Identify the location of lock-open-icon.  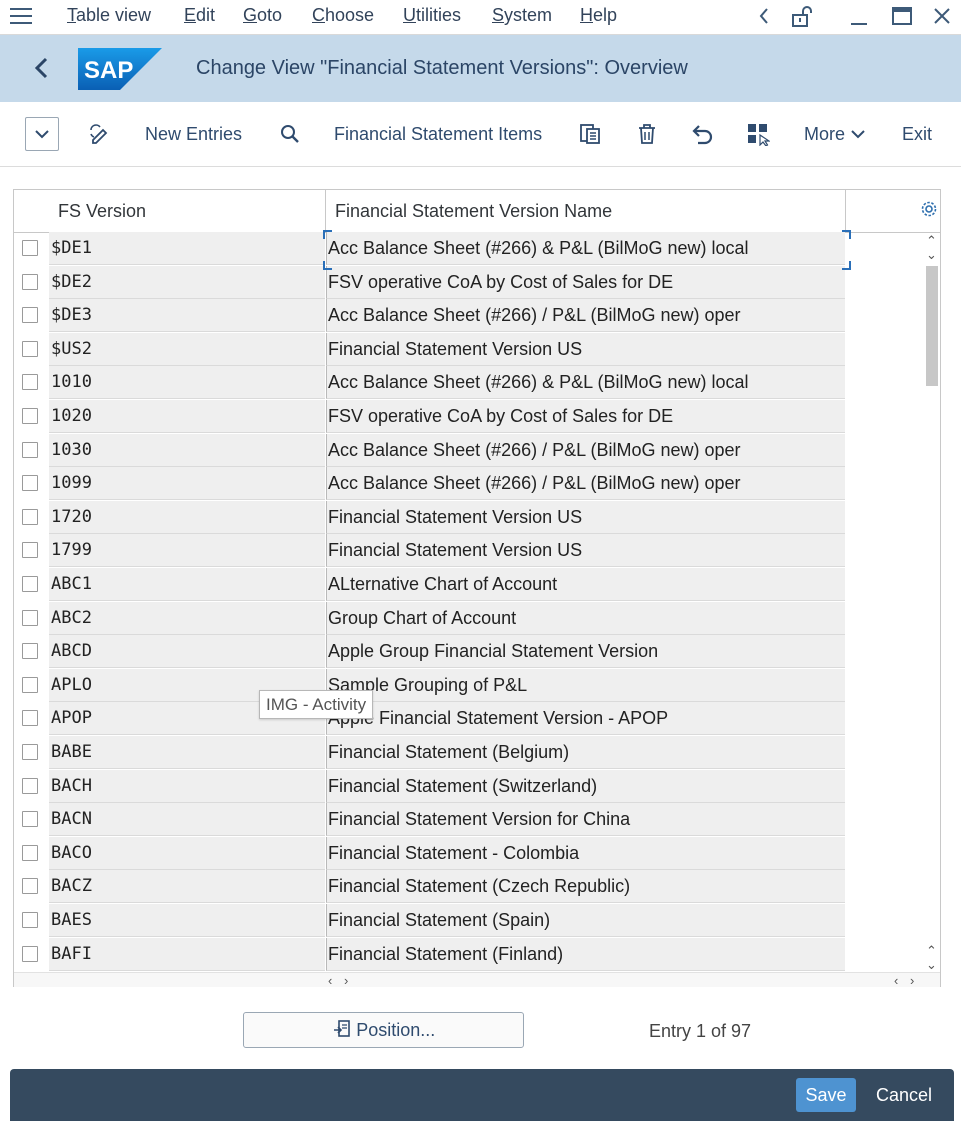
(802, 16).